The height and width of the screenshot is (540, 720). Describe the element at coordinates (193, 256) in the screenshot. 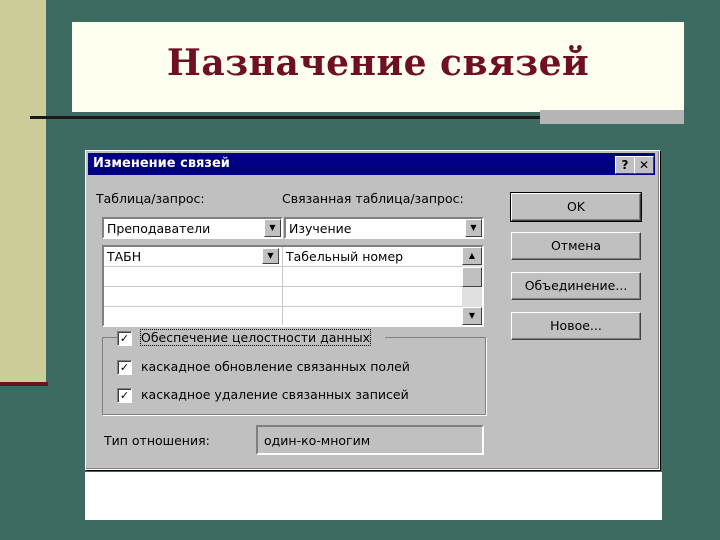

I see `grid-cell-left: ТАБН` at that location.